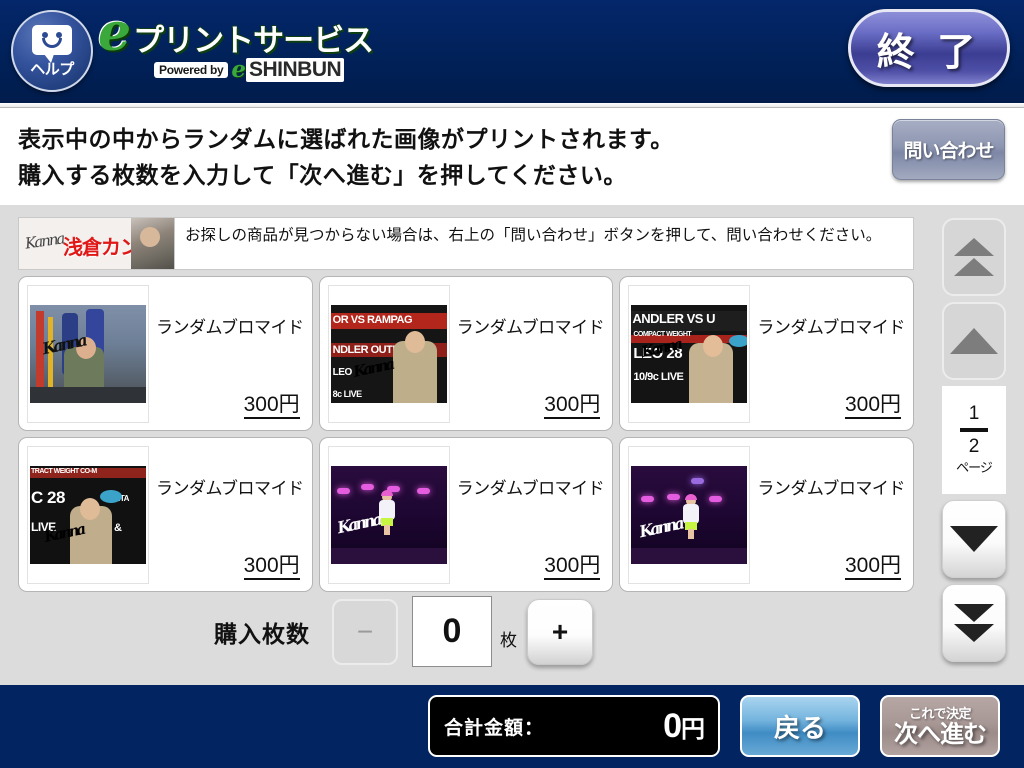  What do you see at coordinates (940, 714) in the screenshot?
I see `next-button-sublabel: これで決定` at bounding box center [940, 714].